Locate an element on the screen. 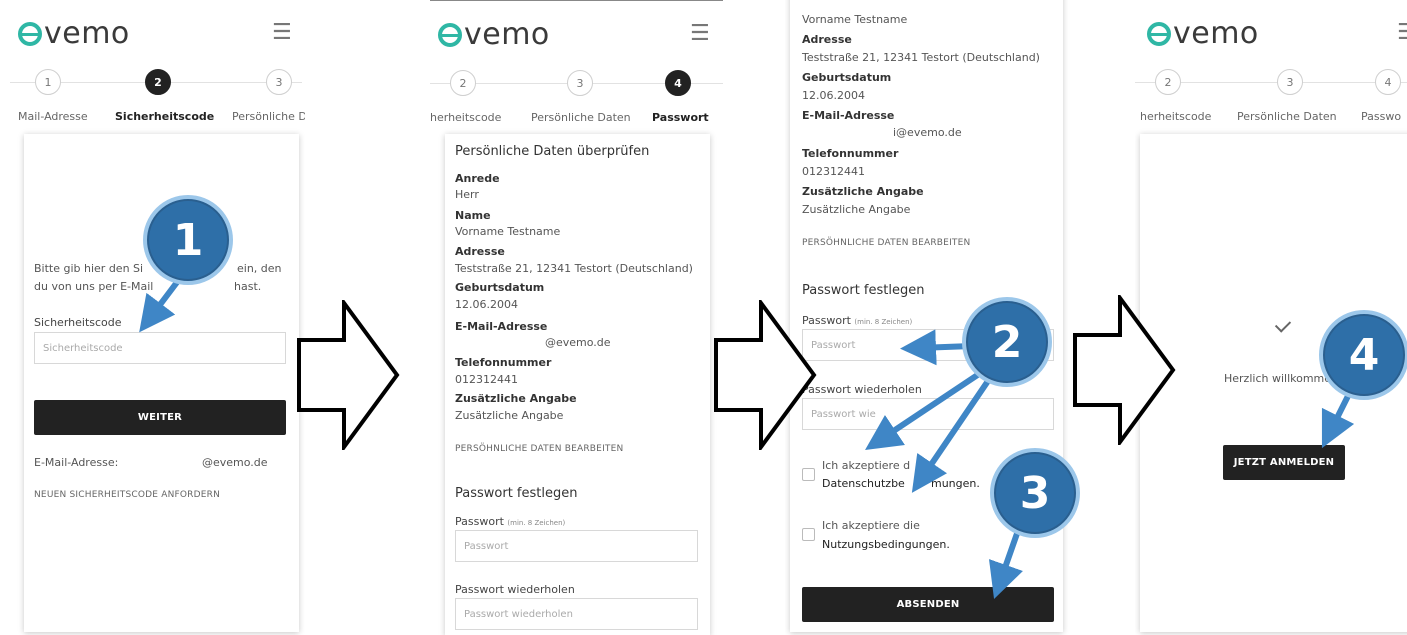  step-1: 1 is located at coordinates (48, 82).